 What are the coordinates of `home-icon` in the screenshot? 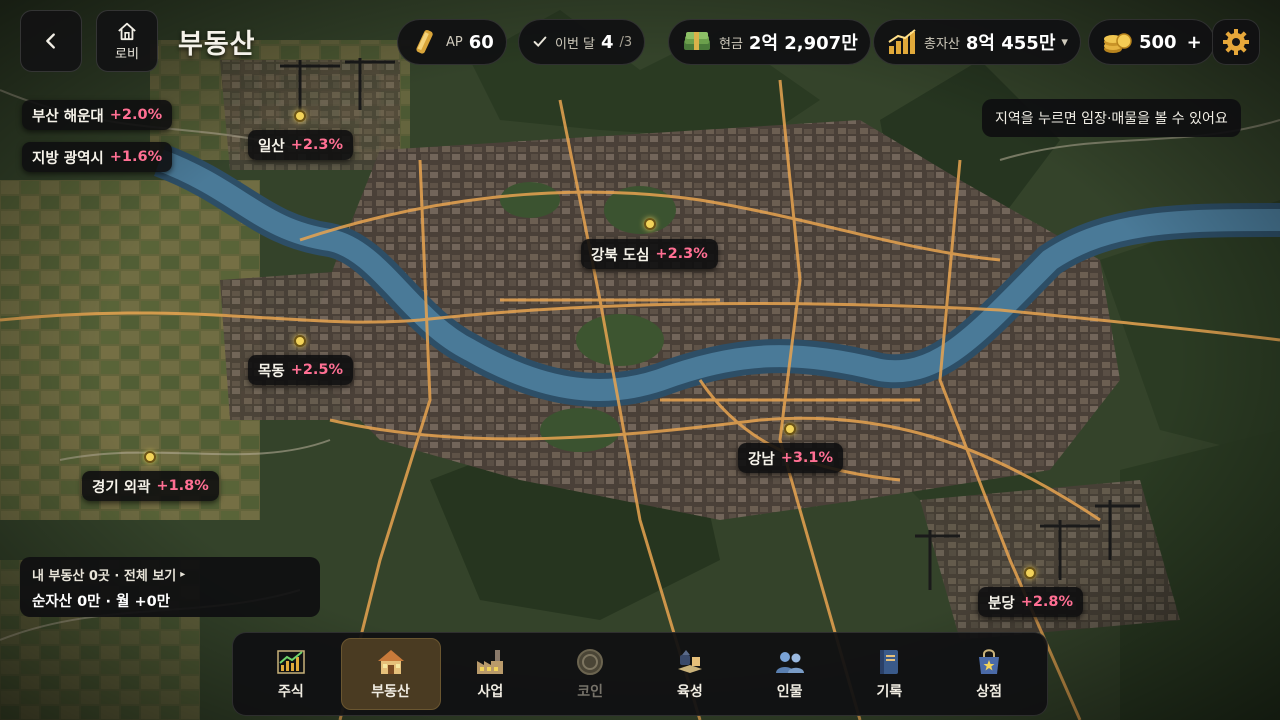 It's located at (127, 31).